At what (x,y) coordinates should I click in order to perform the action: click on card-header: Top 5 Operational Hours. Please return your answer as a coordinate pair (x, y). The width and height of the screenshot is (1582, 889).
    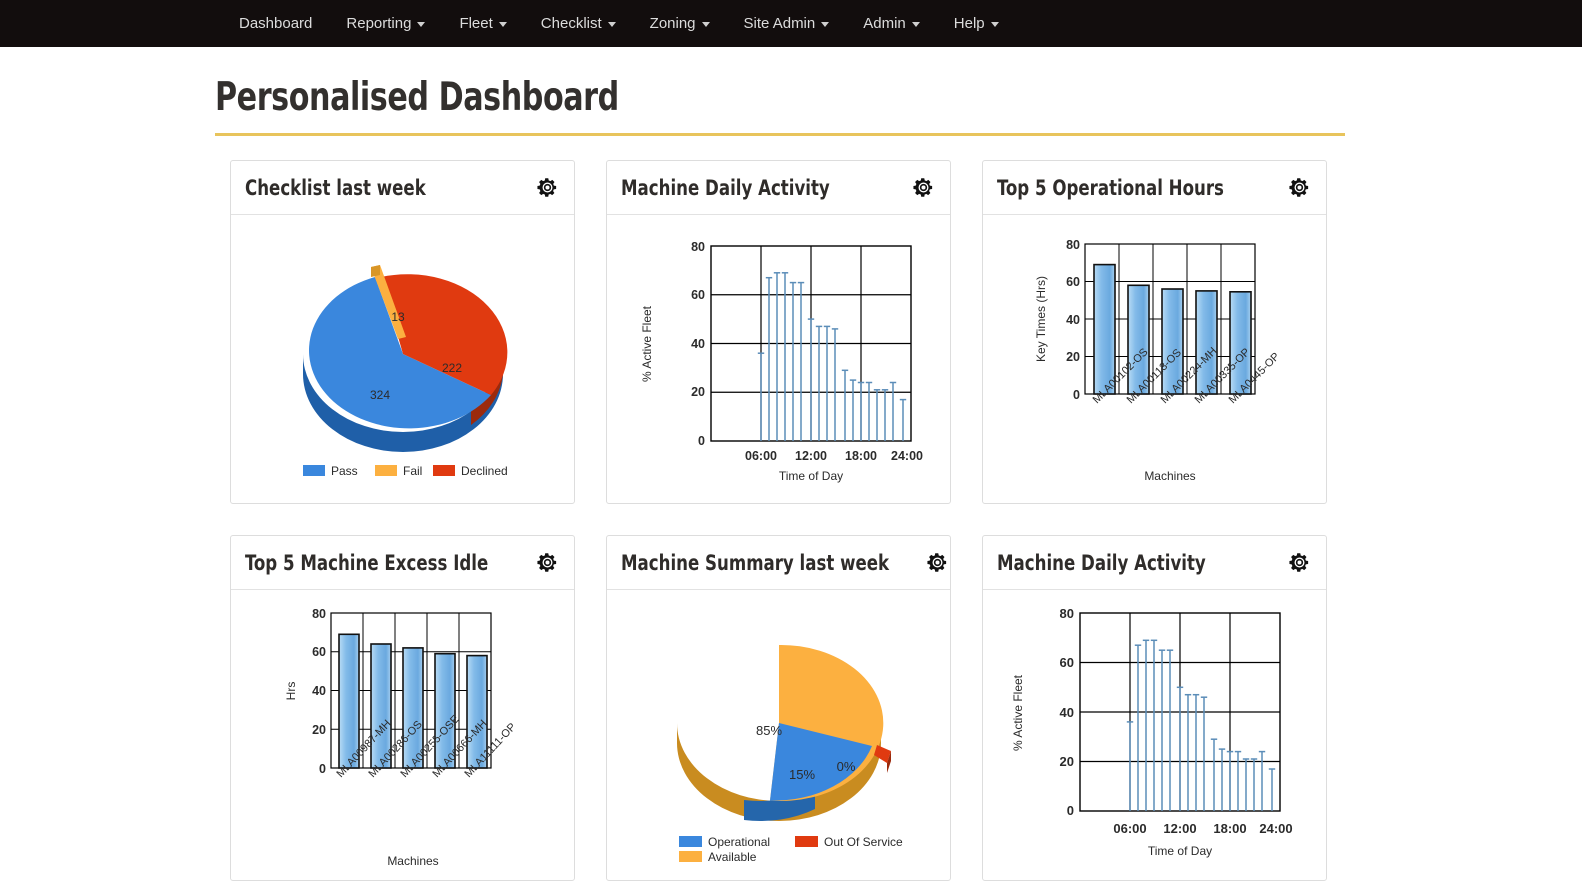
    Looking at the image, I should click on (1154, 188).